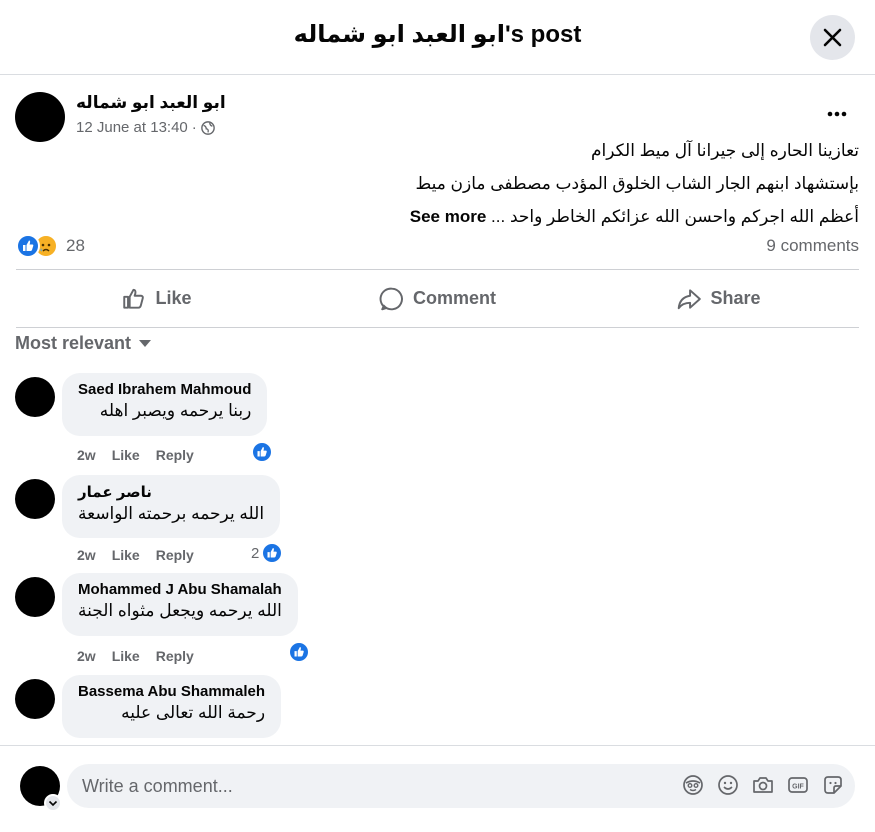 This screenshot has width=875, height=832. I want to click on post-meta: 12 June at 13:40 ·, so click(145, 127).